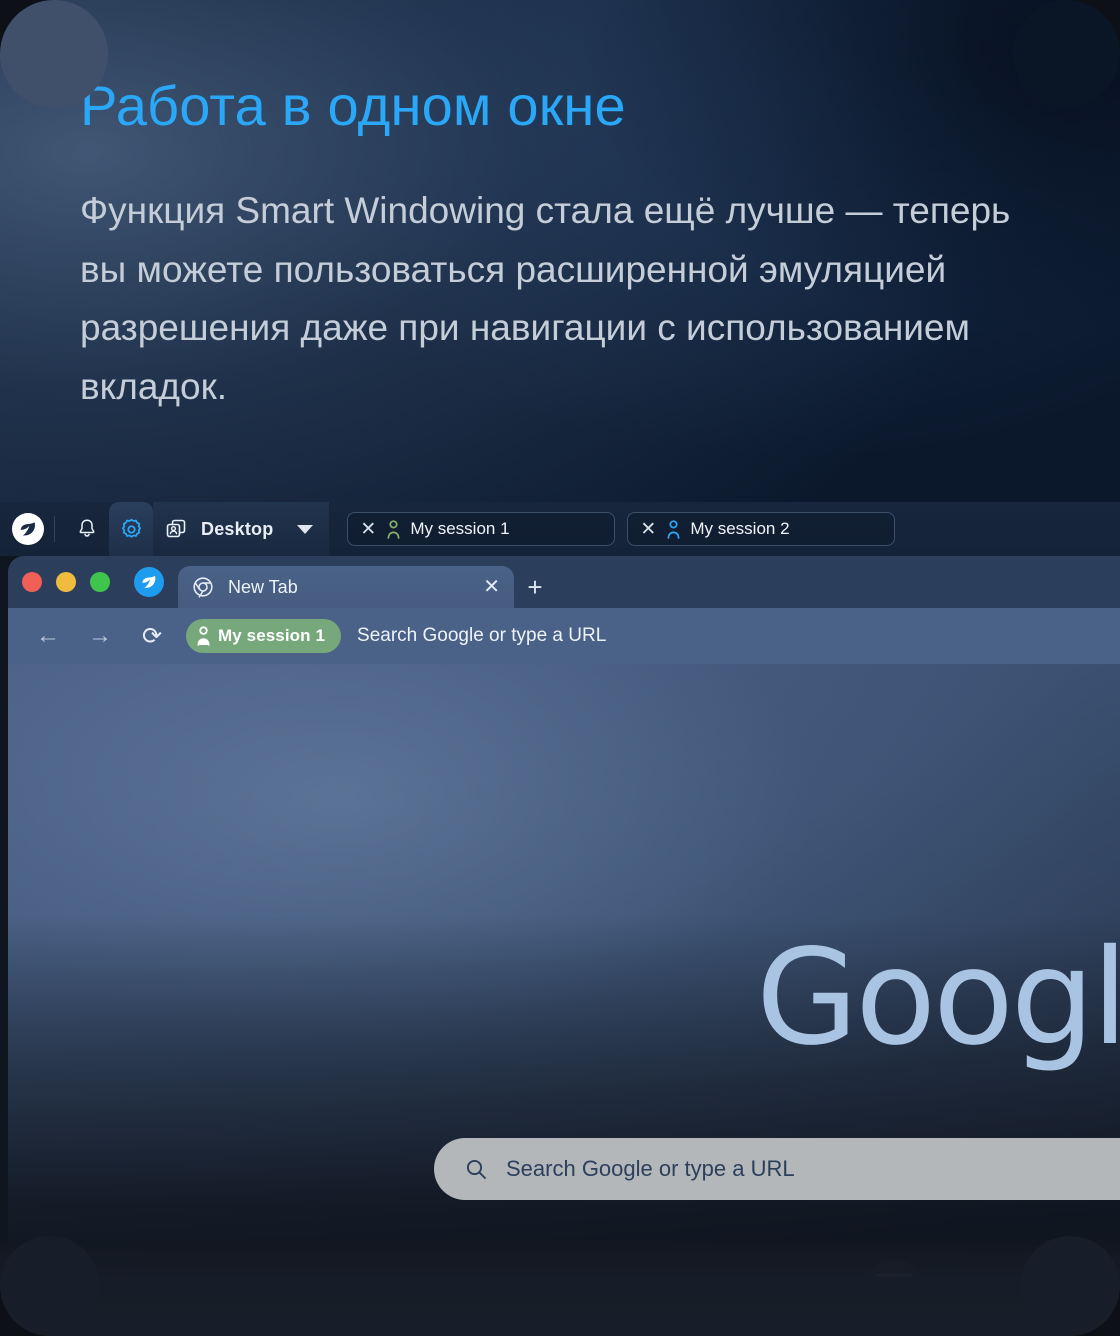 The height and width of the screenshot is (1336, 1120). Describe the element at coordinates (100, 636) in the screenshot. I see `forward-button: →` at that location.